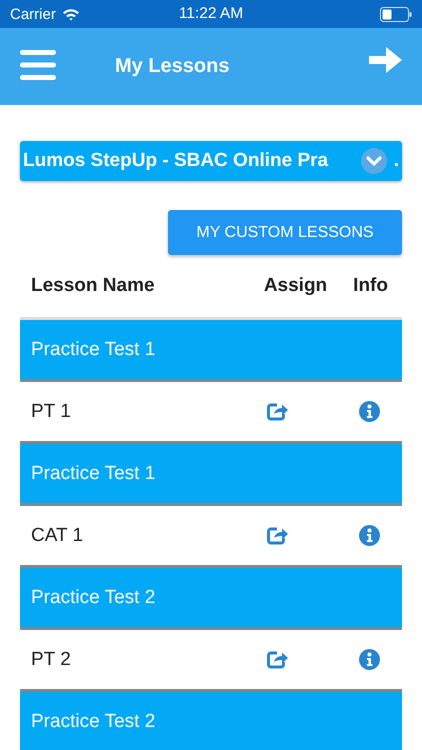 The height and width of the screenshot is (750, 422). Describe the element at coordinates (175, 161) in the screenshot. I see `dropdown-value: Lumos StepUp - SBAC Online Pra` at that location.